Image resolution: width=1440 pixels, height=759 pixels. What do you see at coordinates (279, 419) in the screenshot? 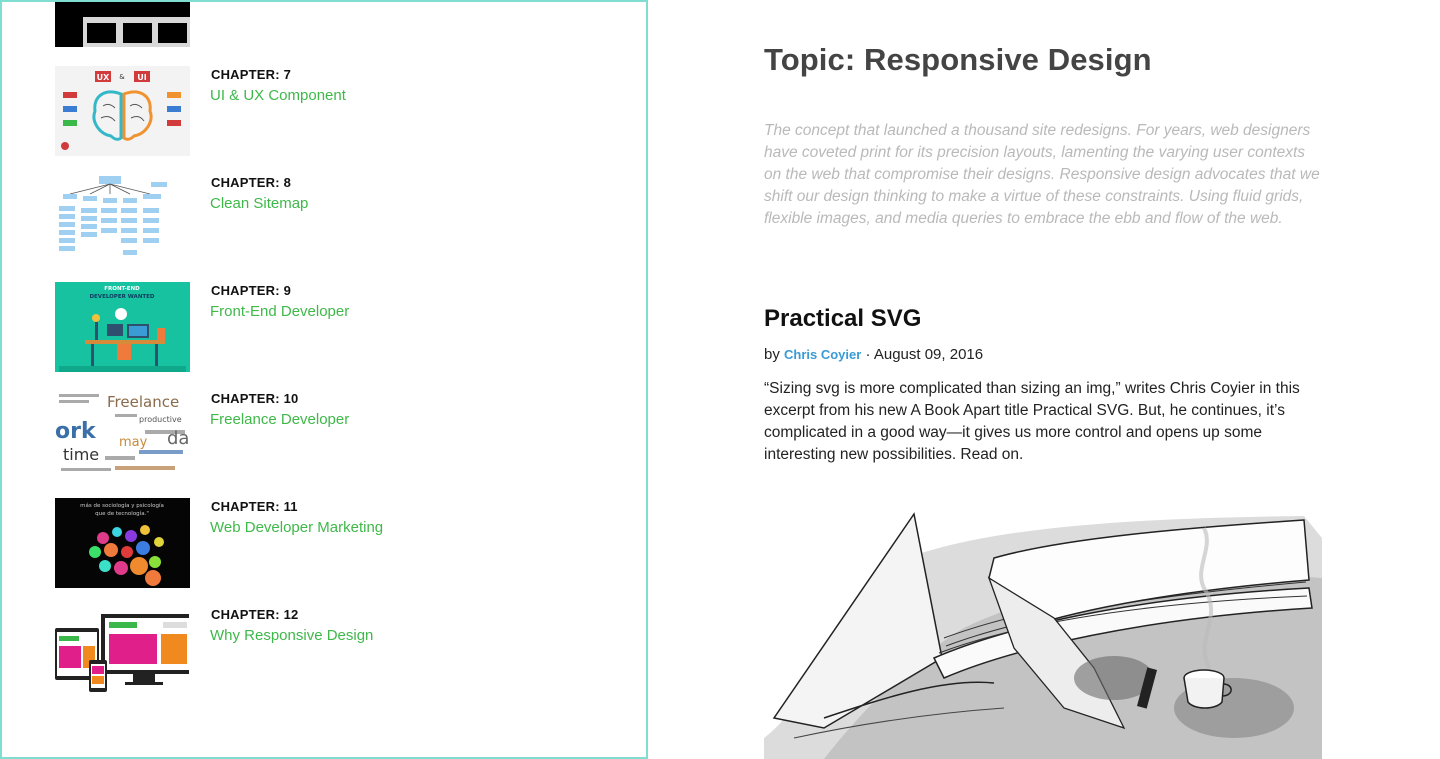
I see `chapter-title-link: Freelance Developer` at bounding box center [279, 419].